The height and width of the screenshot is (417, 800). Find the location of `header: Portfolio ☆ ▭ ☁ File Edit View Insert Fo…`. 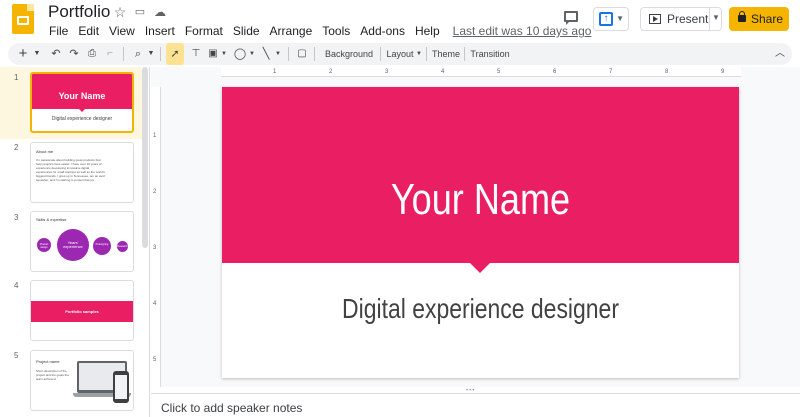

header: Portfolio ☆ ▭ ☁ File Edit View Insert Fo… is located at coordinates (400, 20).